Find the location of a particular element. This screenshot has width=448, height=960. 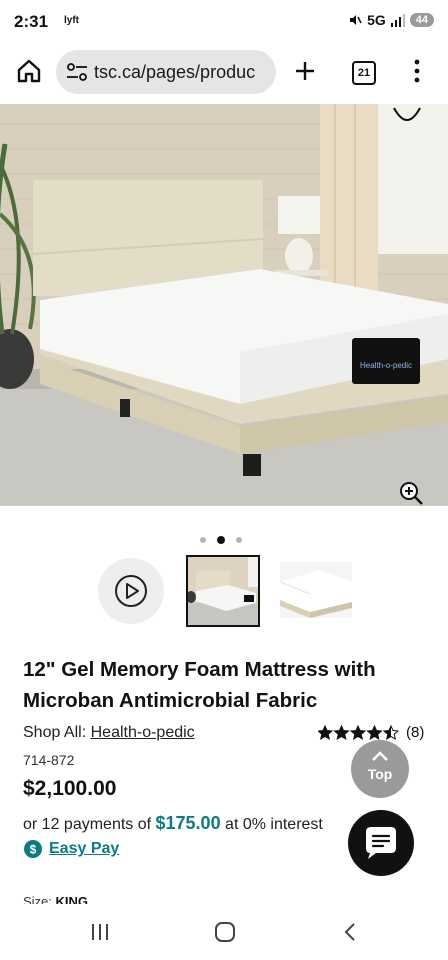

lyft-icon: lyft is located at coordinates (71, 20).